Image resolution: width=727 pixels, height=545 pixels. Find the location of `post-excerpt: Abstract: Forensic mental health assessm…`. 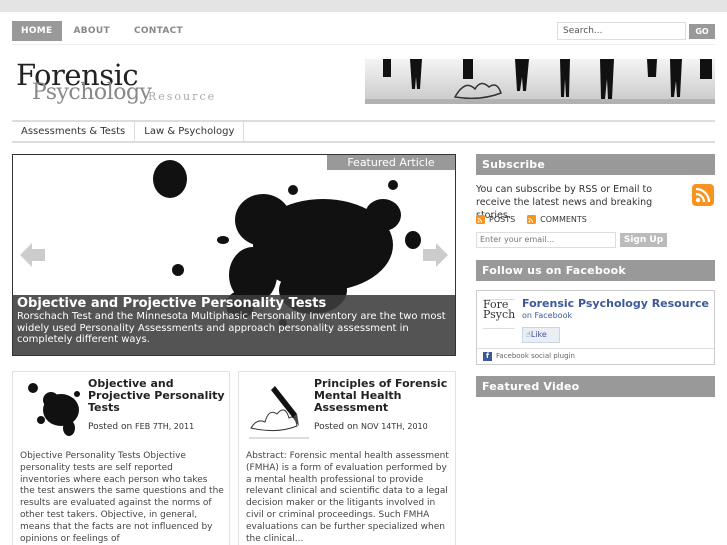

post-excerpt: Abstract: Forensic mental health assessm… is located at coordinates (347, 497).